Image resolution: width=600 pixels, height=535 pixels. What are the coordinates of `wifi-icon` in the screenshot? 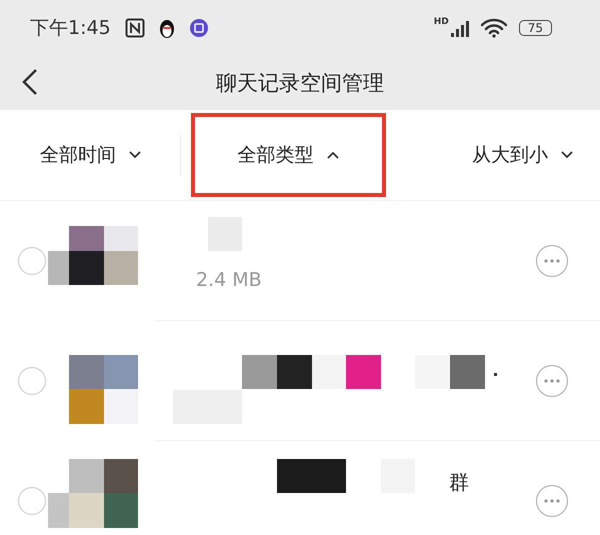 It's located at (493, 28).